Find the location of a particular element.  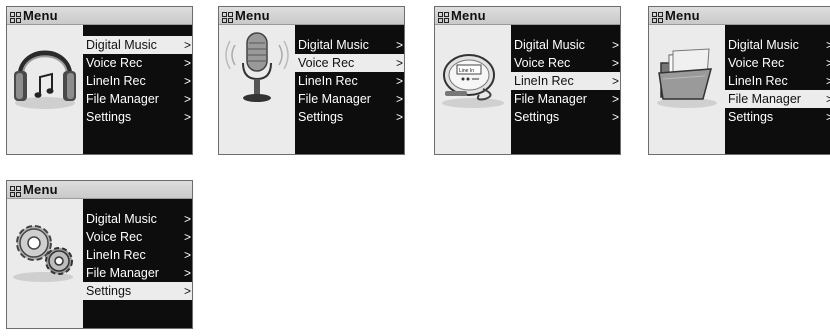

microphone-icon is located at coordinates (257, 89).